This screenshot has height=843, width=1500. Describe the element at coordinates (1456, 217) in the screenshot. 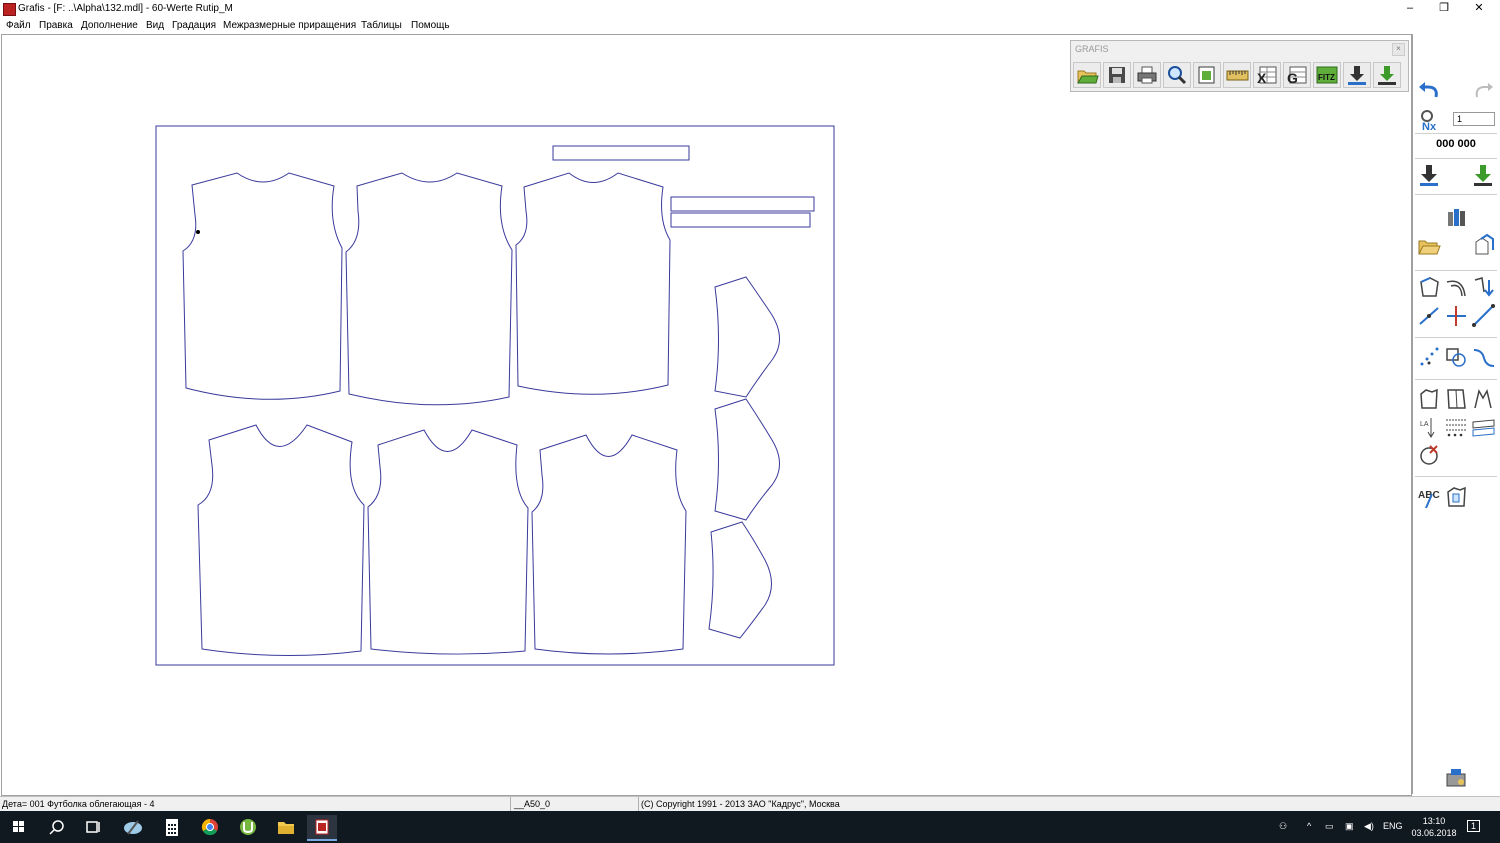

I see `library-button` at that location.